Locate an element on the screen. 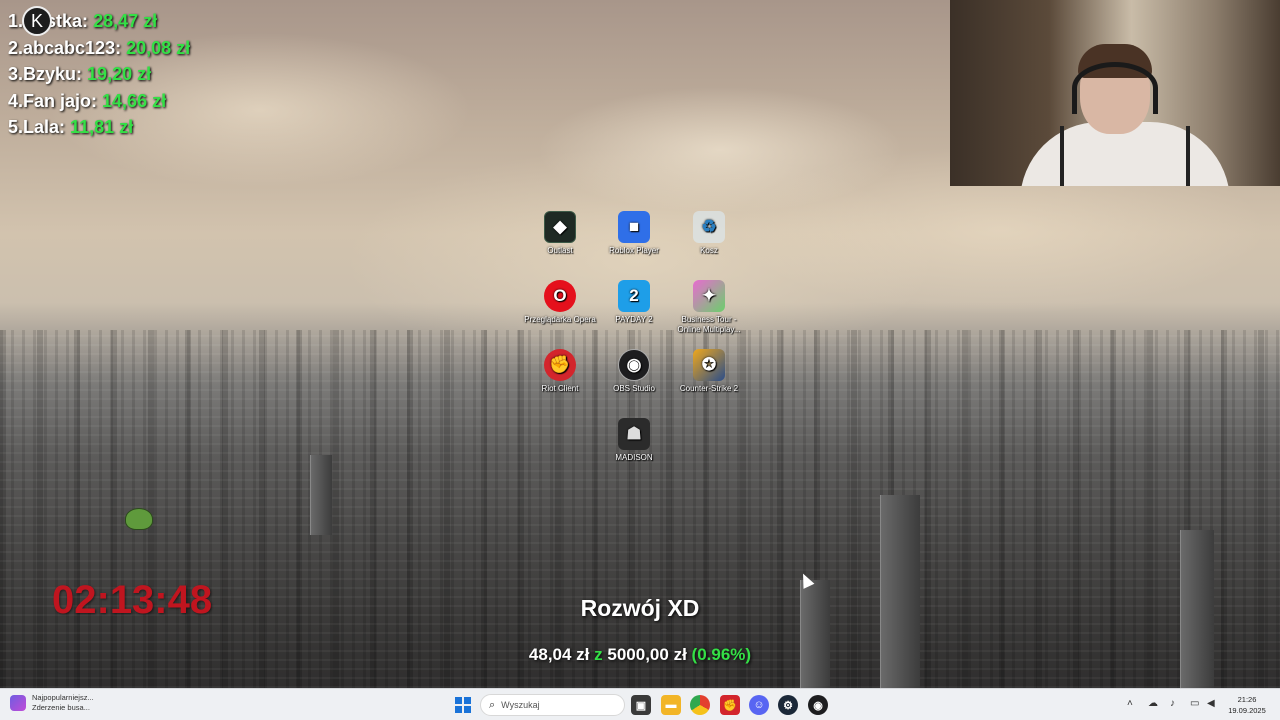  leaderboard-amount: 11,81 zł is located at coordinates (102, 127).